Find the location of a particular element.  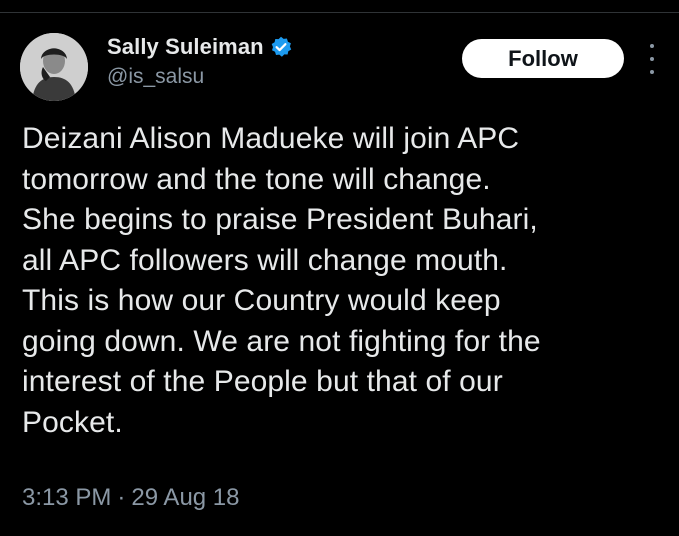

more-vertical-icon is located at coordinates (652, 59).